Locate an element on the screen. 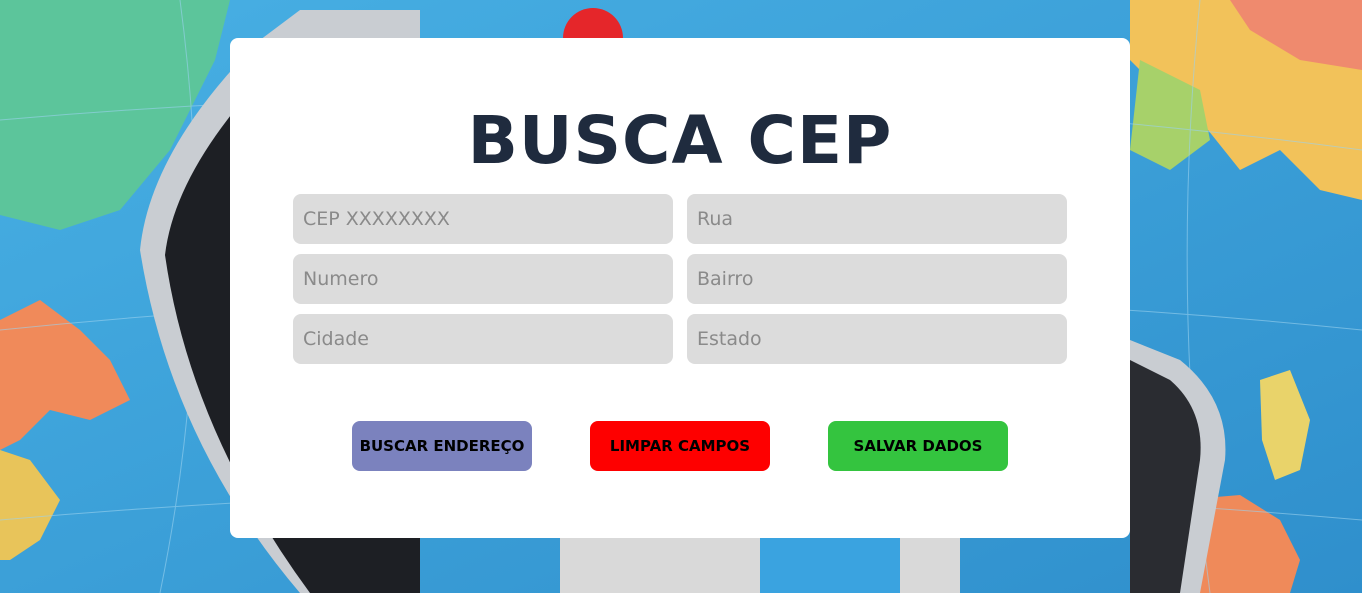 This screenshot has height=593, width=1362. bairro-input is located at coordinates (877, 279).